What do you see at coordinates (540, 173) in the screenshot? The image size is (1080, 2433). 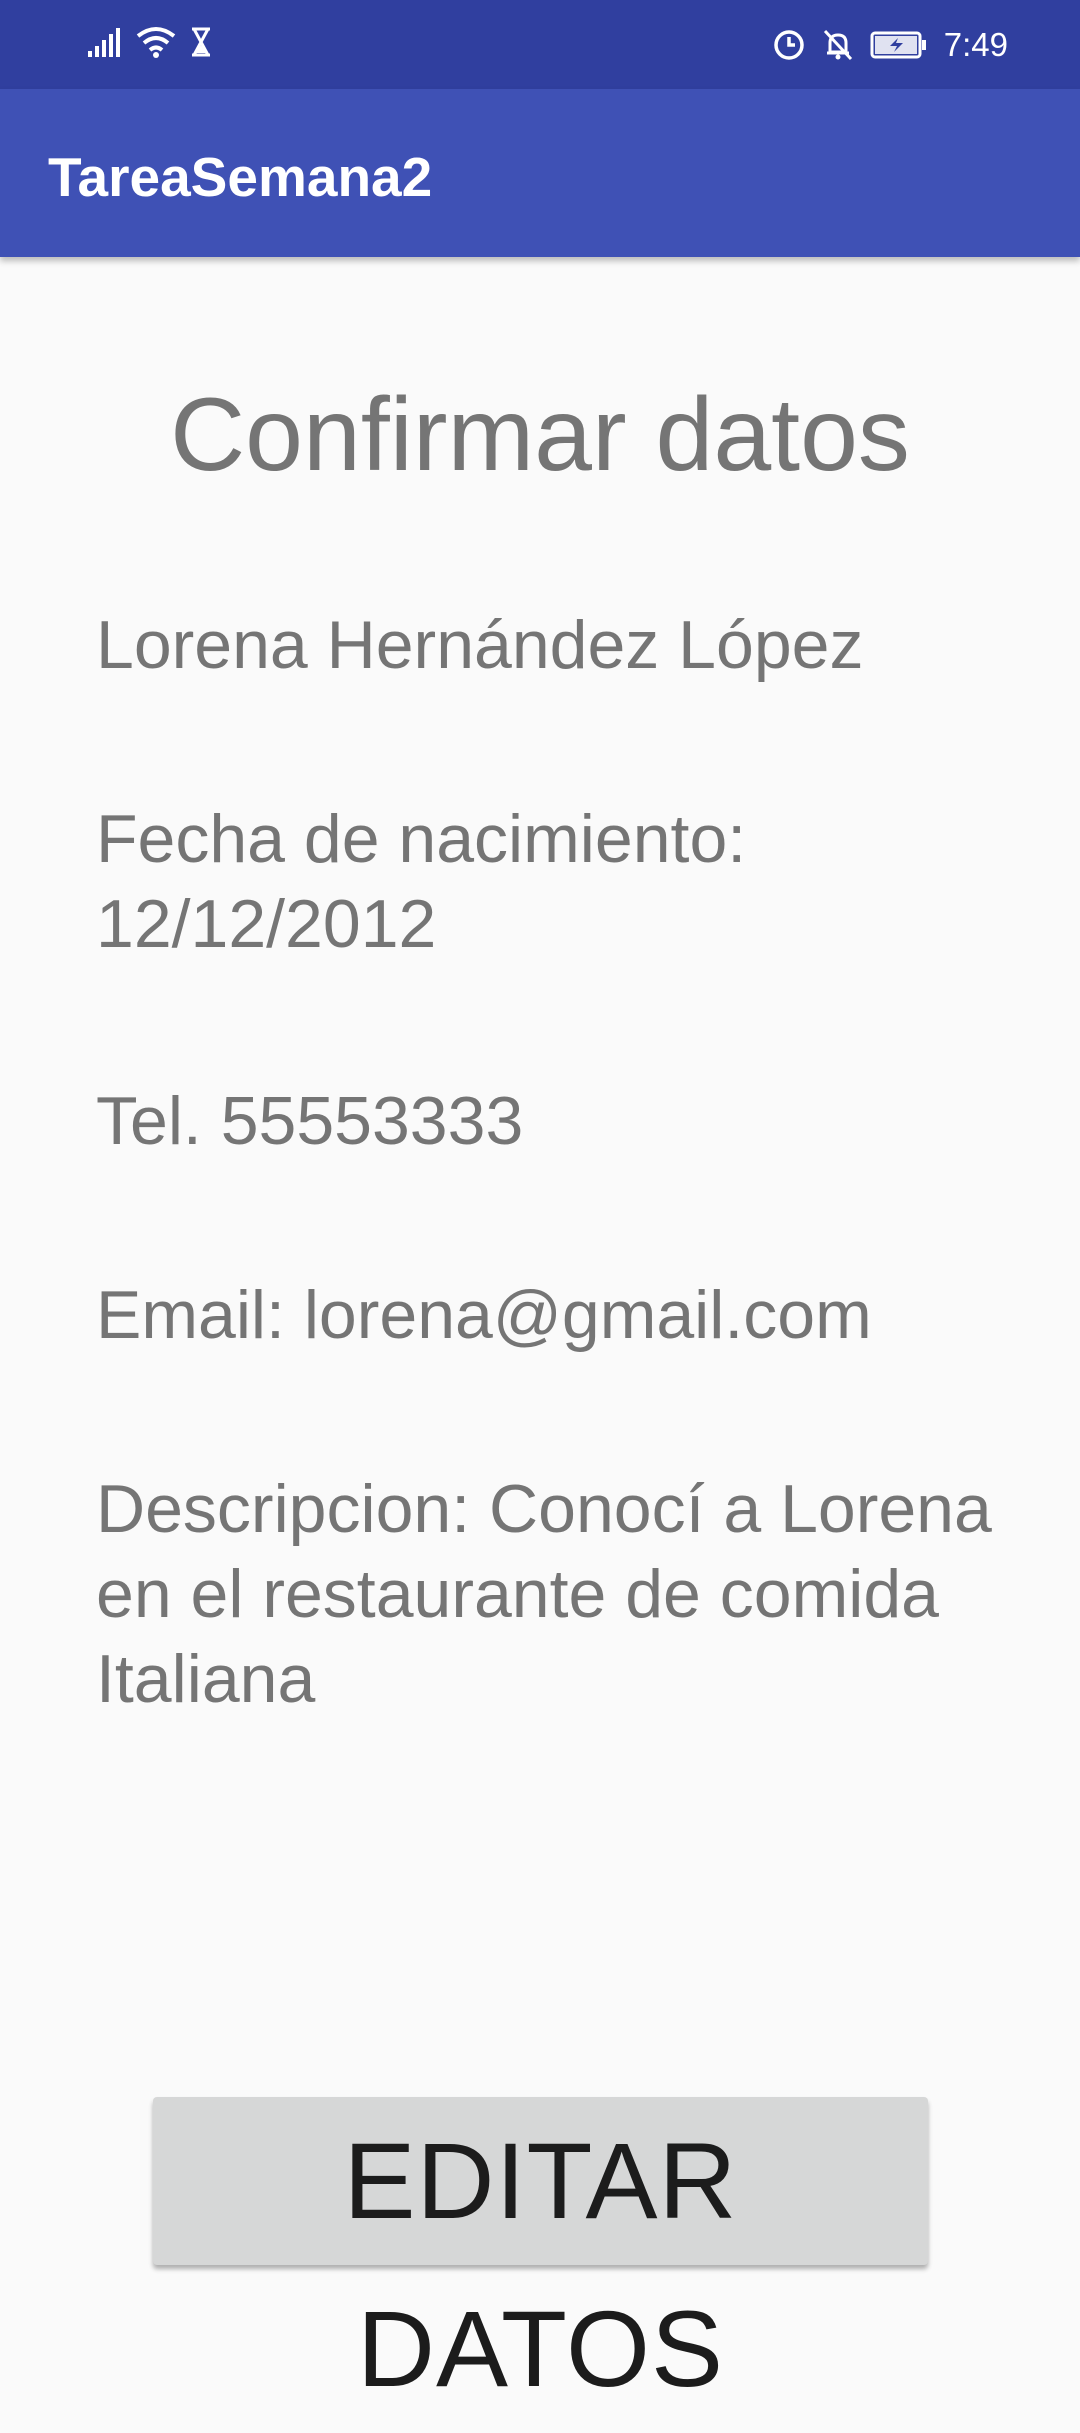 I see `app-bar: TareaSemana2` at bounding box center [540, 173].